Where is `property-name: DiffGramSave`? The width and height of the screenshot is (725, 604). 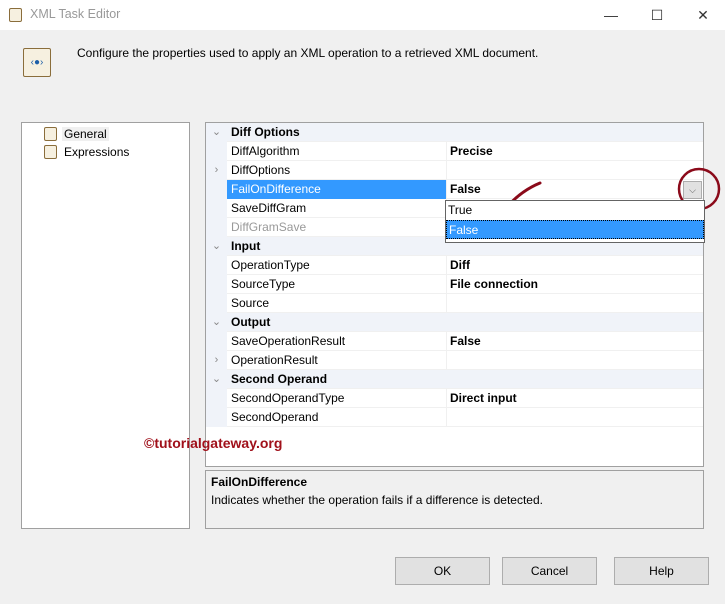
property-name: DiffGramSave is located at coordinates (337, 227).